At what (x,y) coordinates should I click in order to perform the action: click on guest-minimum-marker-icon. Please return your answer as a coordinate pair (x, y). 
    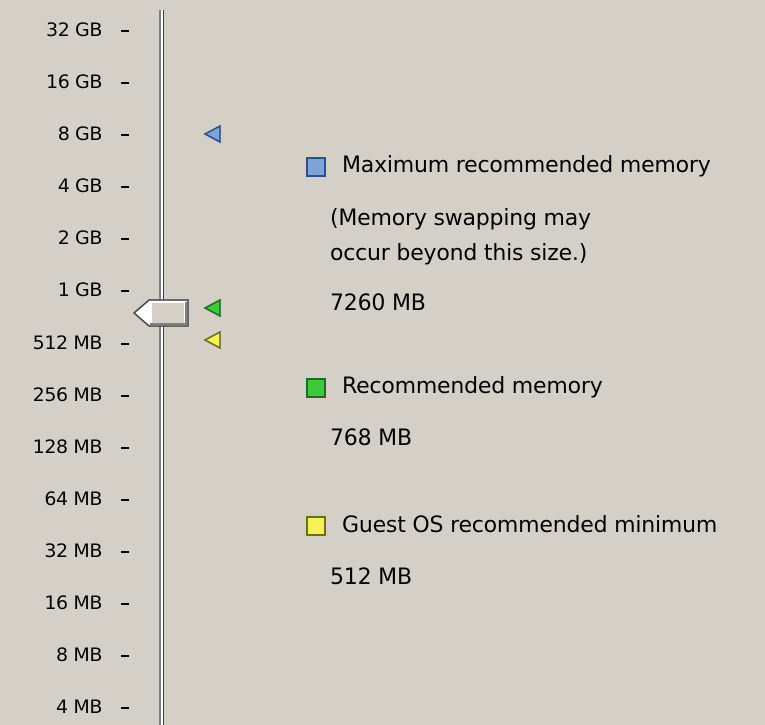
    Looking at the image, I should click on (212, 340).